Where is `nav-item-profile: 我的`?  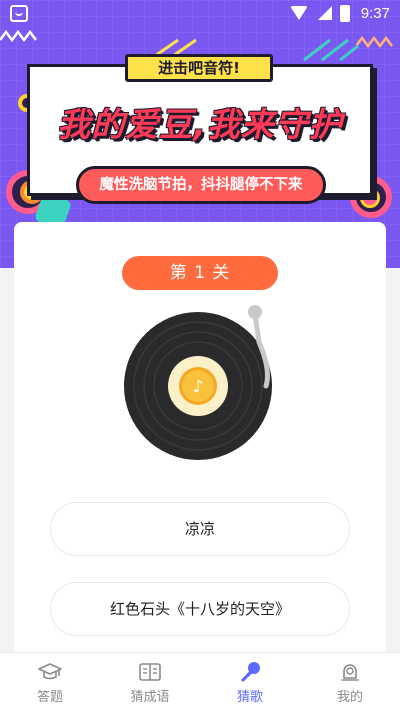
nav-item-profile: 我的 is located at coordinates (350, 681).